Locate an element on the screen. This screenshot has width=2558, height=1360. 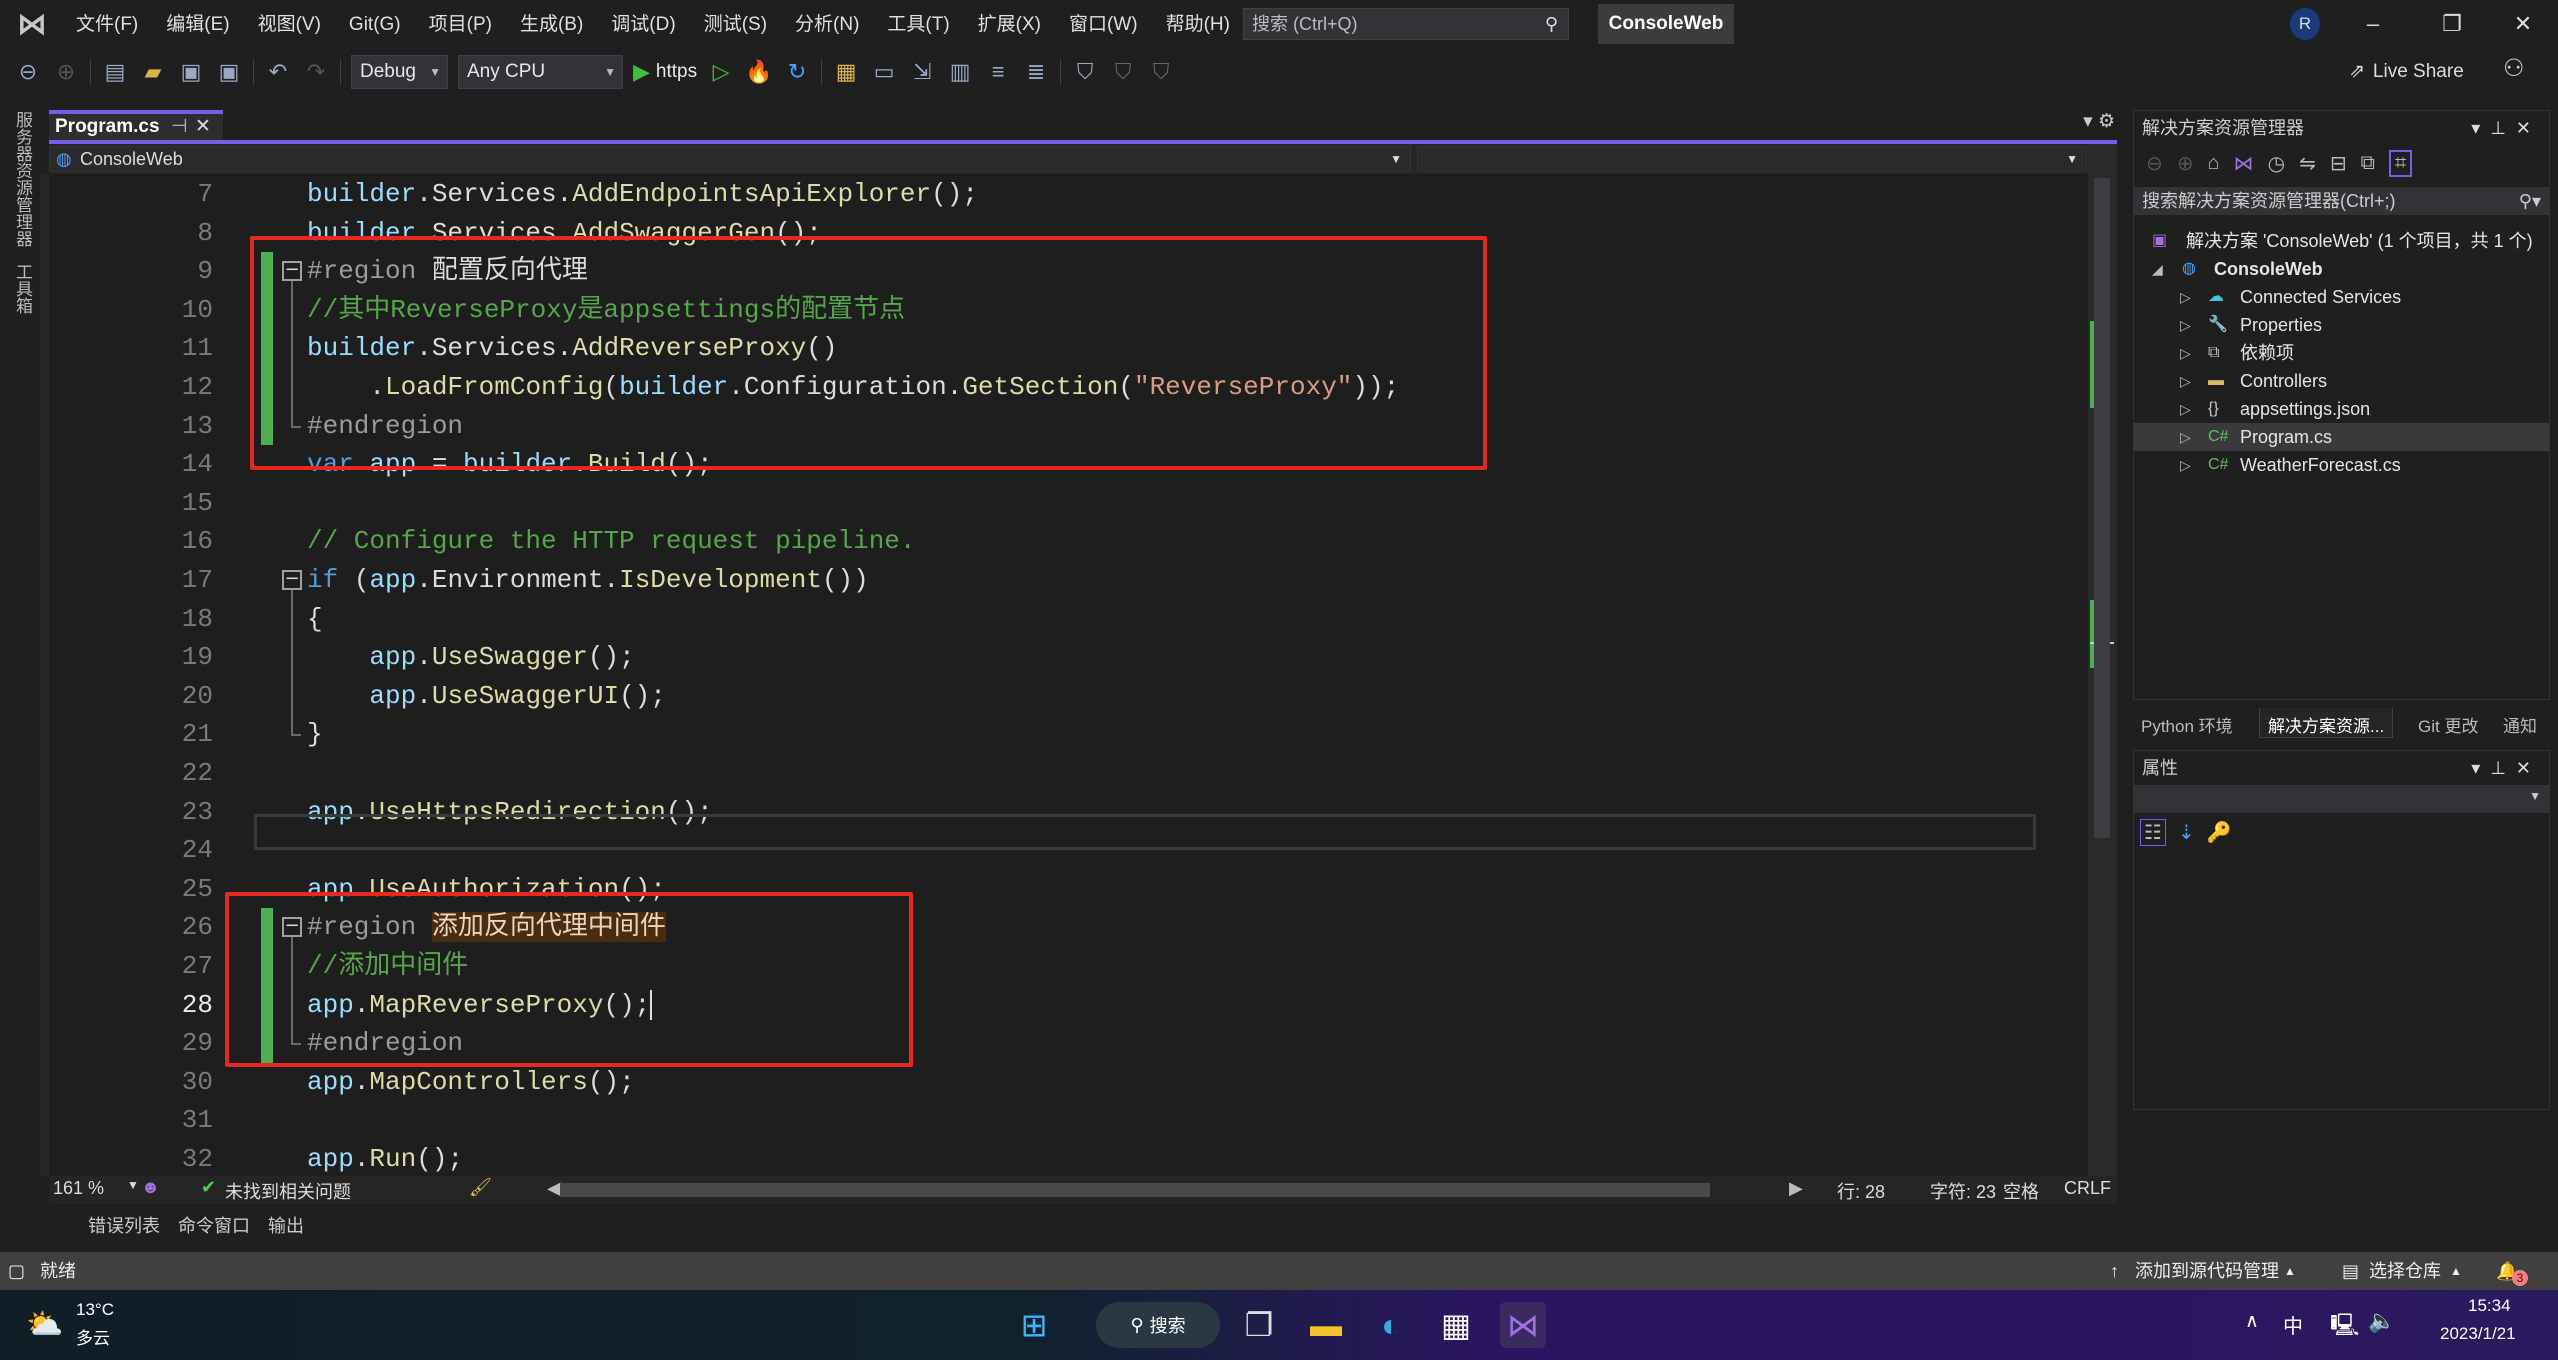
collapse-region-icon: − is located at coordinates (292, 580).